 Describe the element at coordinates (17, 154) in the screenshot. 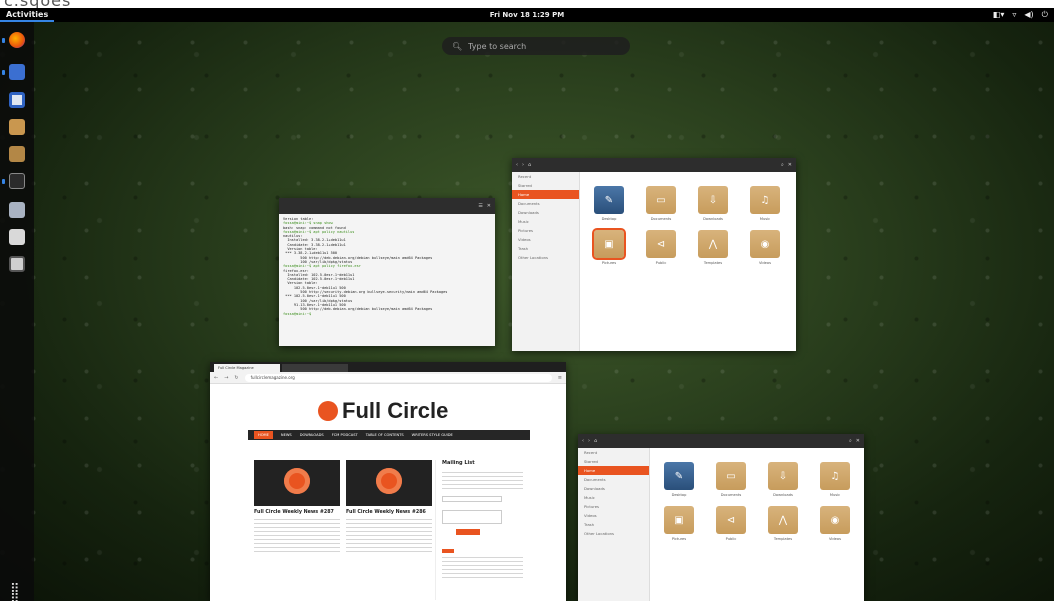

I see `package-icon` at that location.